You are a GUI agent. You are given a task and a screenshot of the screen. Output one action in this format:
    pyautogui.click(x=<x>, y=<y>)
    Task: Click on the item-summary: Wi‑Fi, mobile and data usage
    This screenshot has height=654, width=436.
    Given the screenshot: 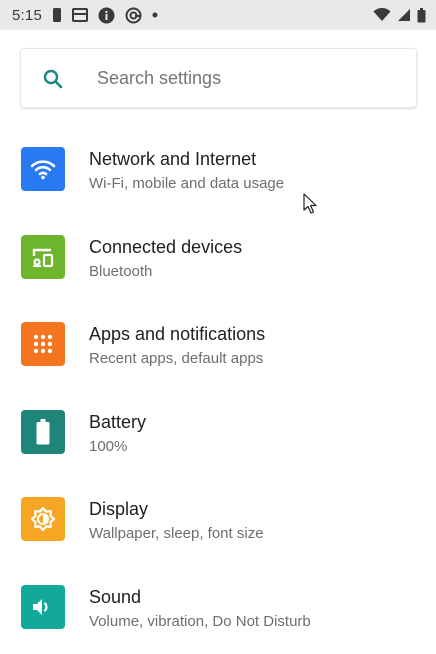 What is the action you would take?
    pyautogui.click(x=187, y=183)
    